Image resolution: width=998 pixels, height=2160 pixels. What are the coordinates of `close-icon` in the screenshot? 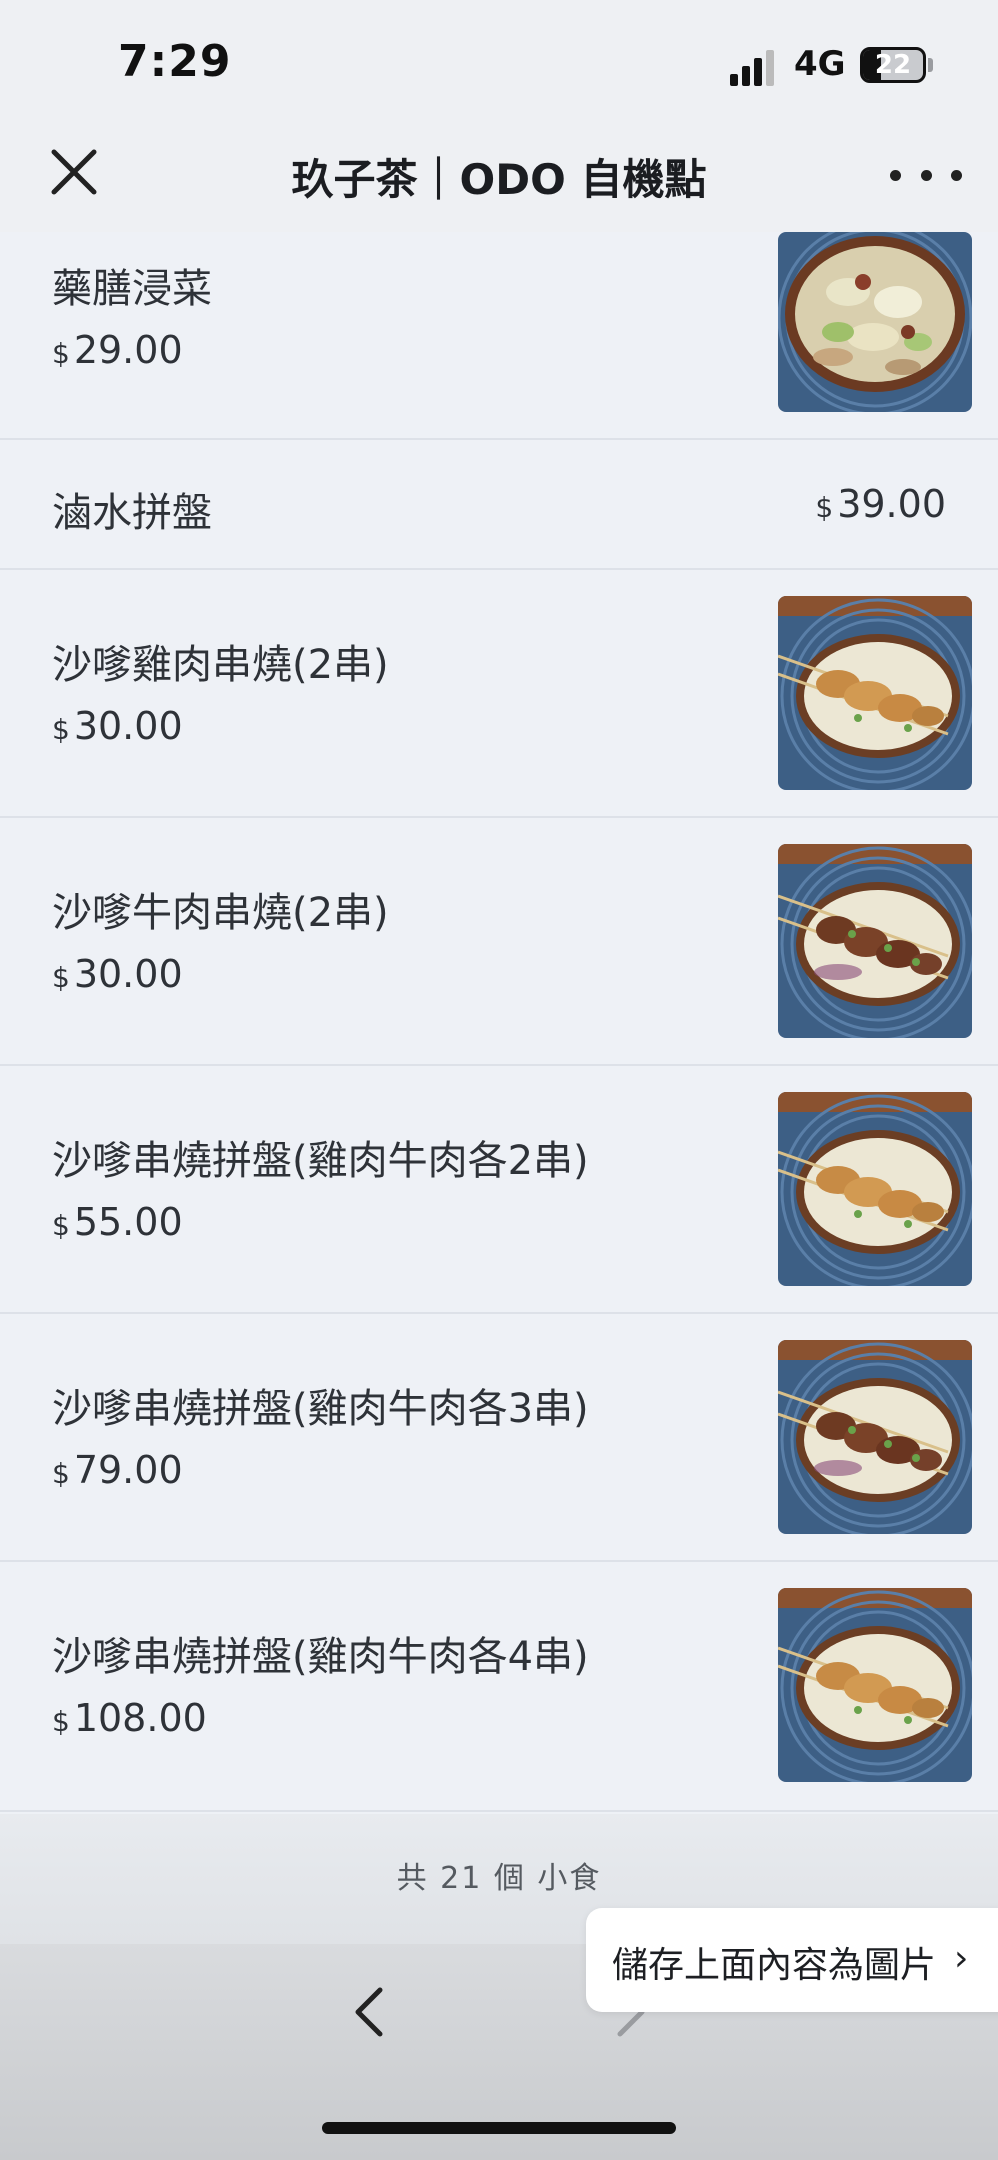 It's located at (74, 172).